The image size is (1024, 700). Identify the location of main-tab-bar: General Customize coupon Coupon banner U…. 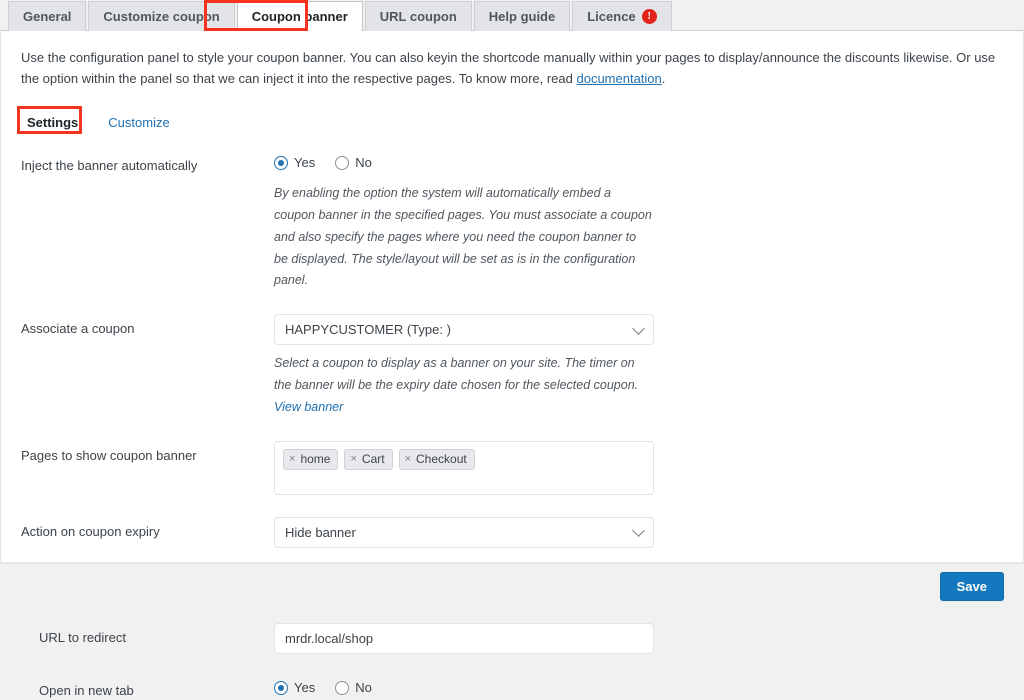
(512, 15).